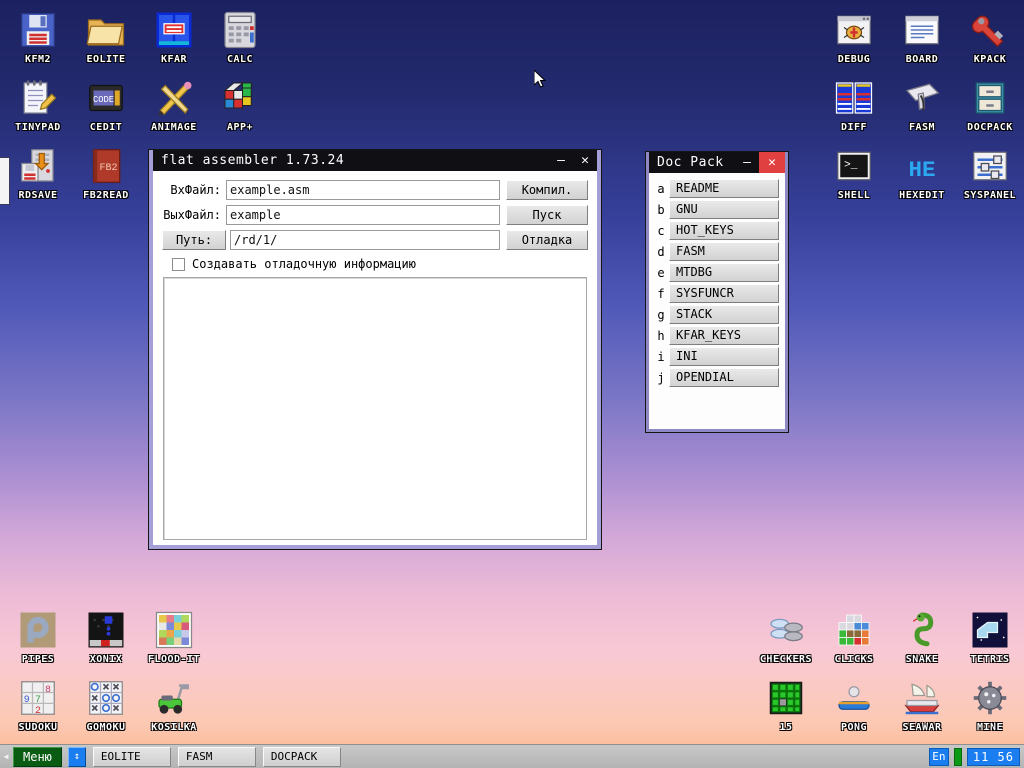  Describe the element at coordinates (786, 705) in the screenshot. I see `desktop-icon-fifteen: 15` at that location.